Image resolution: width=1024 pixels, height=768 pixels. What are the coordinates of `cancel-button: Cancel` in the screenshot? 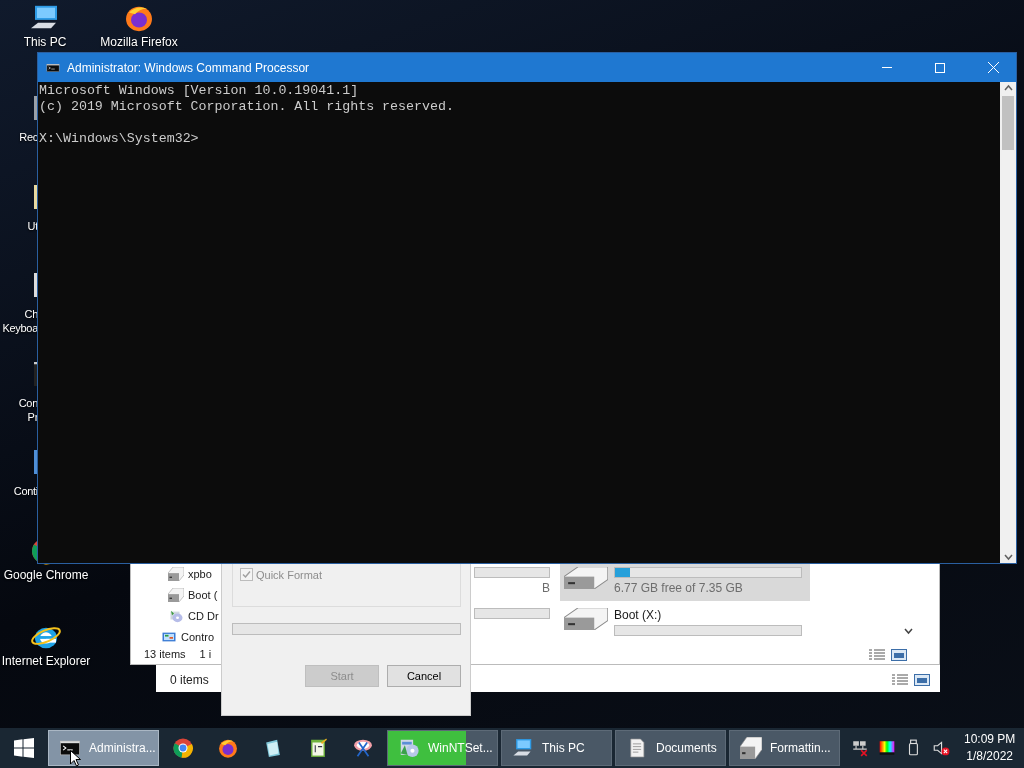 It's located at (424, 676).